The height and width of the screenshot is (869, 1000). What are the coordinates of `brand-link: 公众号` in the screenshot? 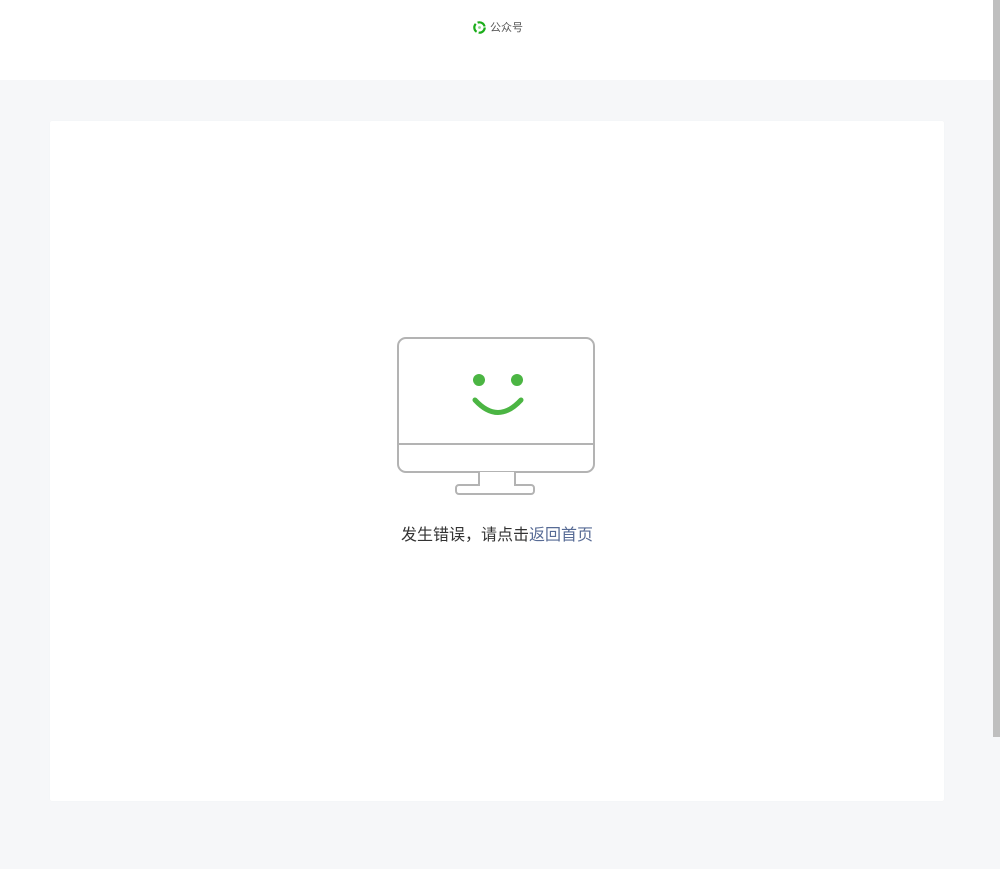 It's located at (497, 27).